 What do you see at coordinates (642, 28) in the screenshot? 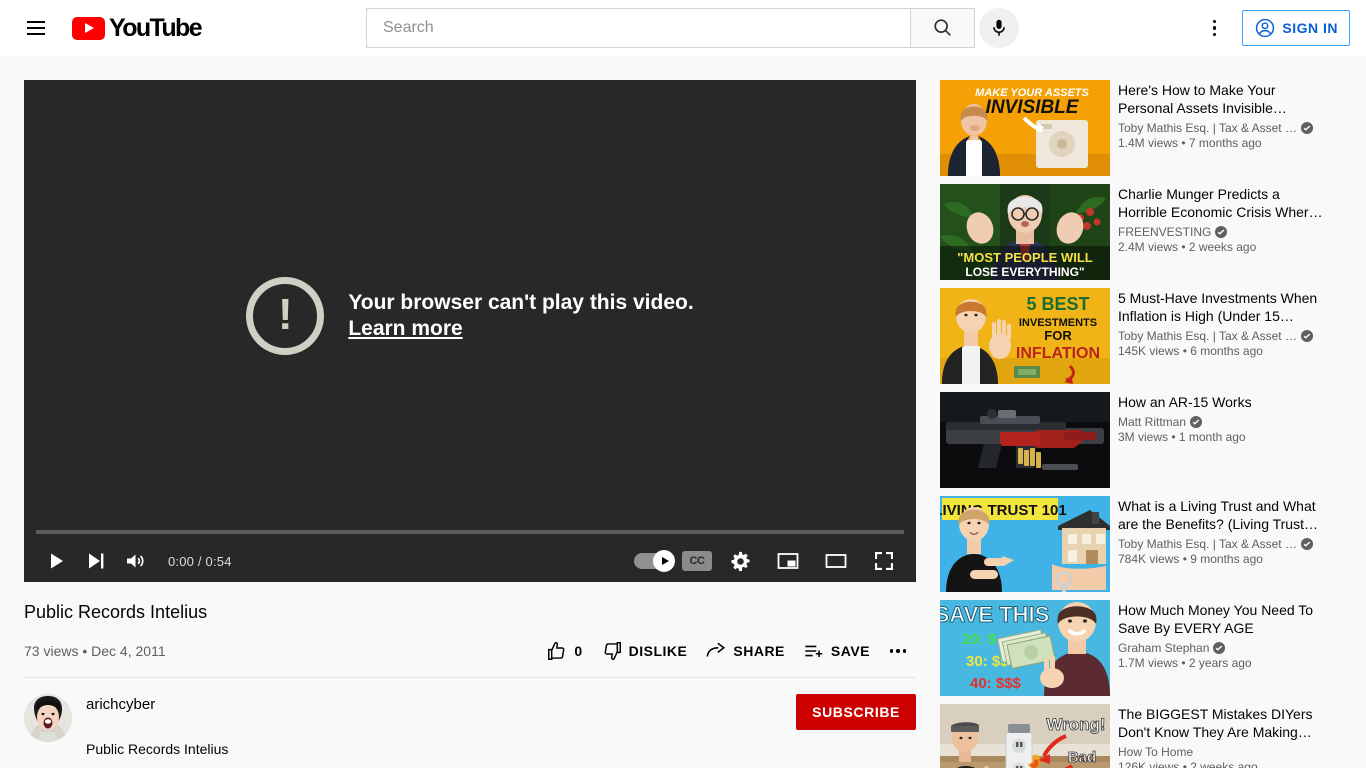
I see `search-input` at bounding box center [642, 28].